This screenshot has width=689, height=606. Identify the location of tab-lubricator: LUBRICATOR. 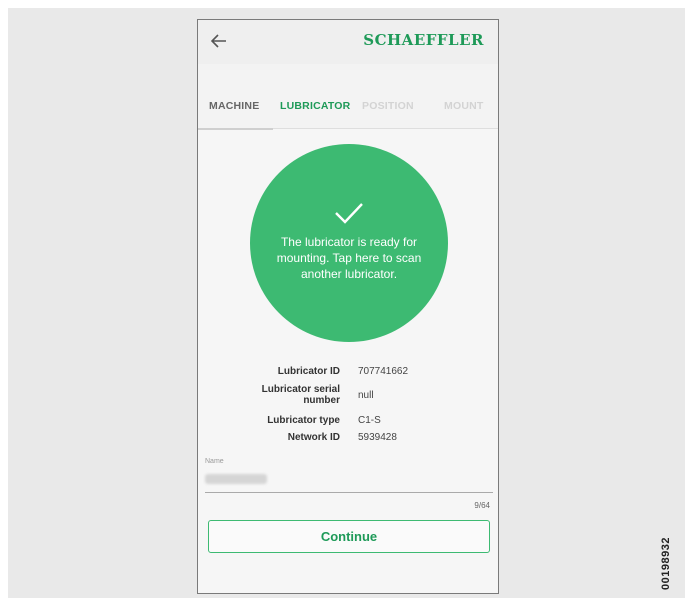
(315, 106).